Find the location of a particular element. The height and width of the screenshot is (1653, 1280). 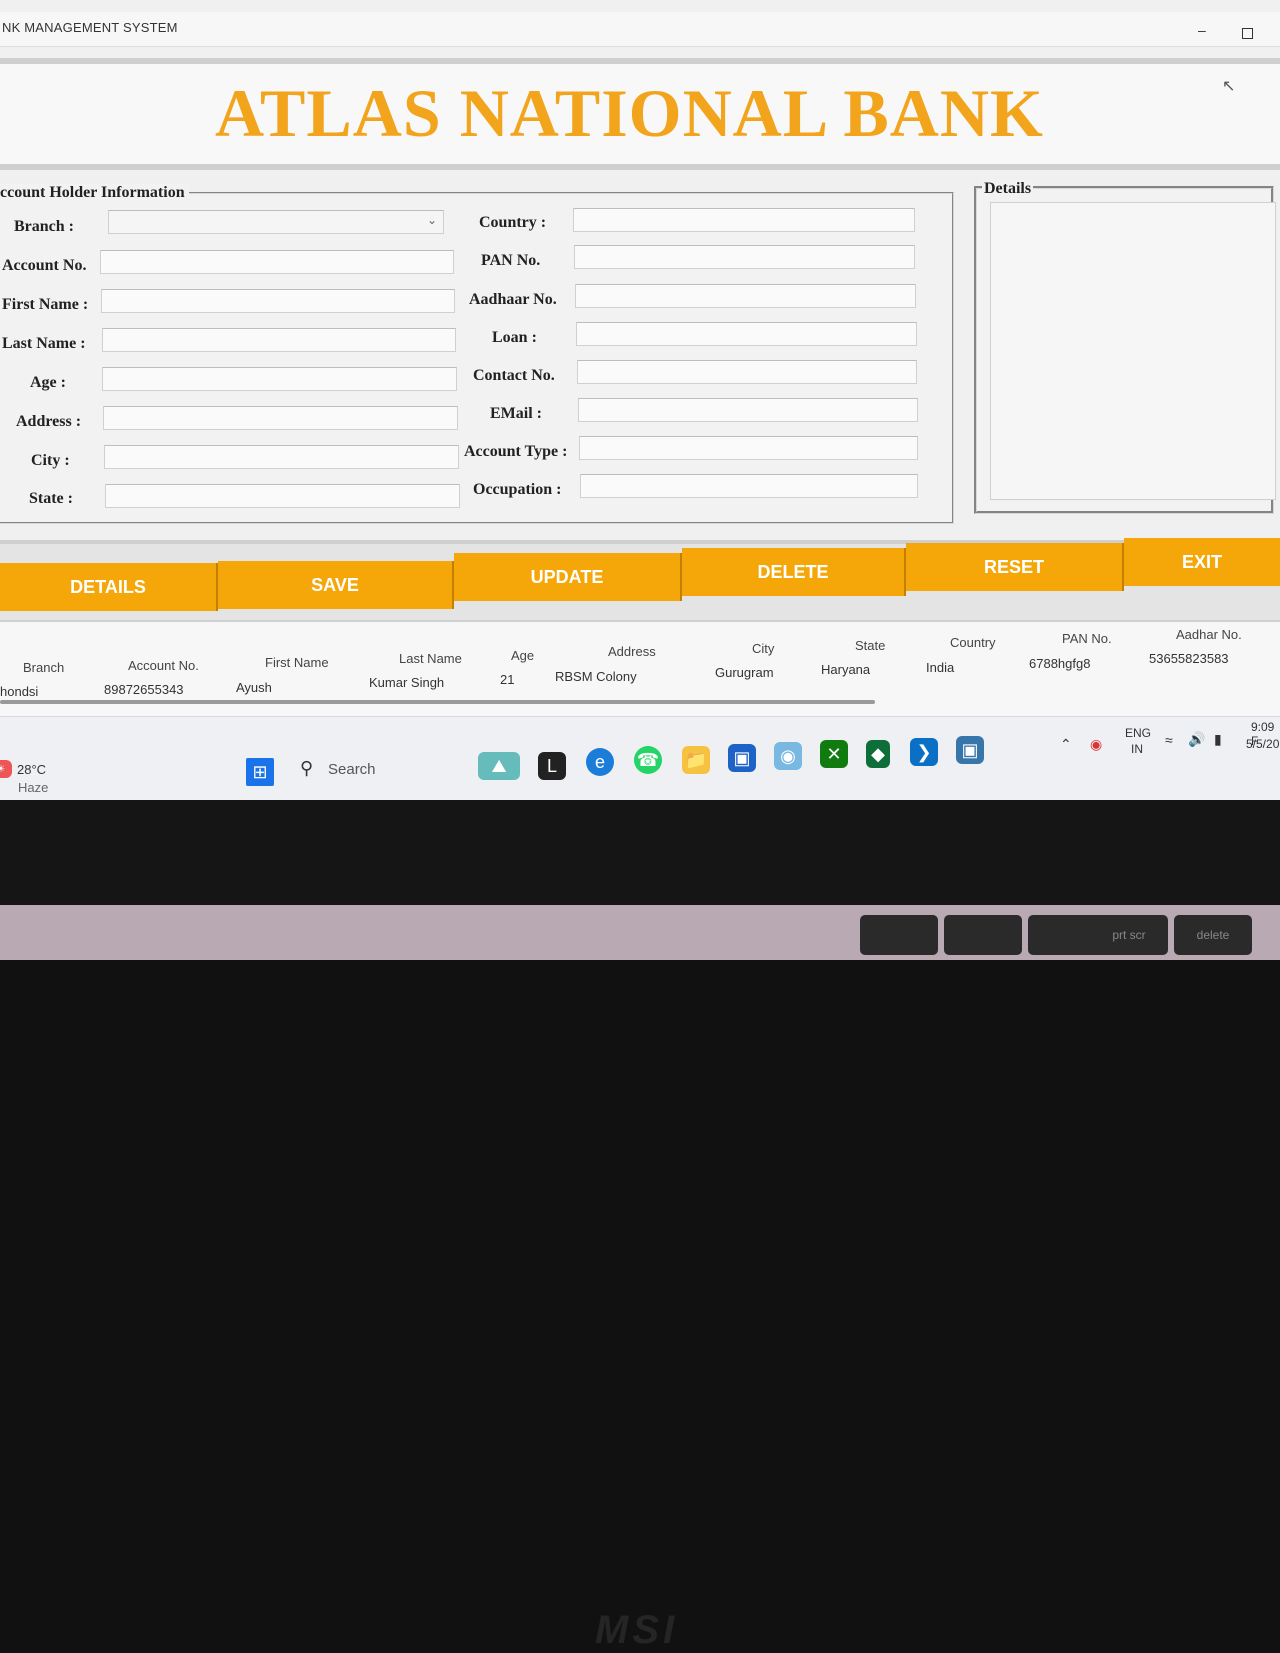

table-cell: Kumar Singh is located at coordinates (406, 682).